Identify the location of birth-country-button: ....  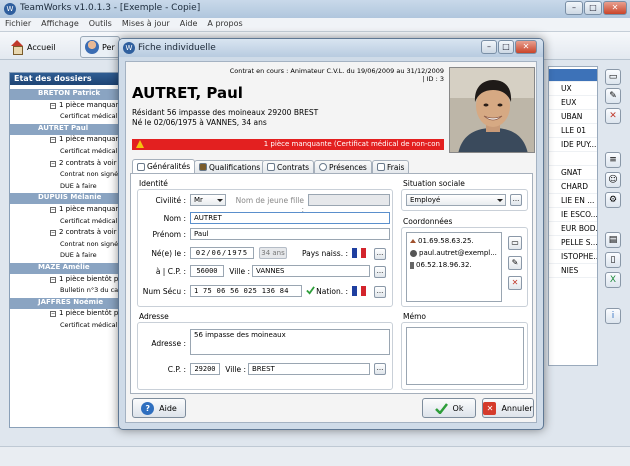
(380, 254).